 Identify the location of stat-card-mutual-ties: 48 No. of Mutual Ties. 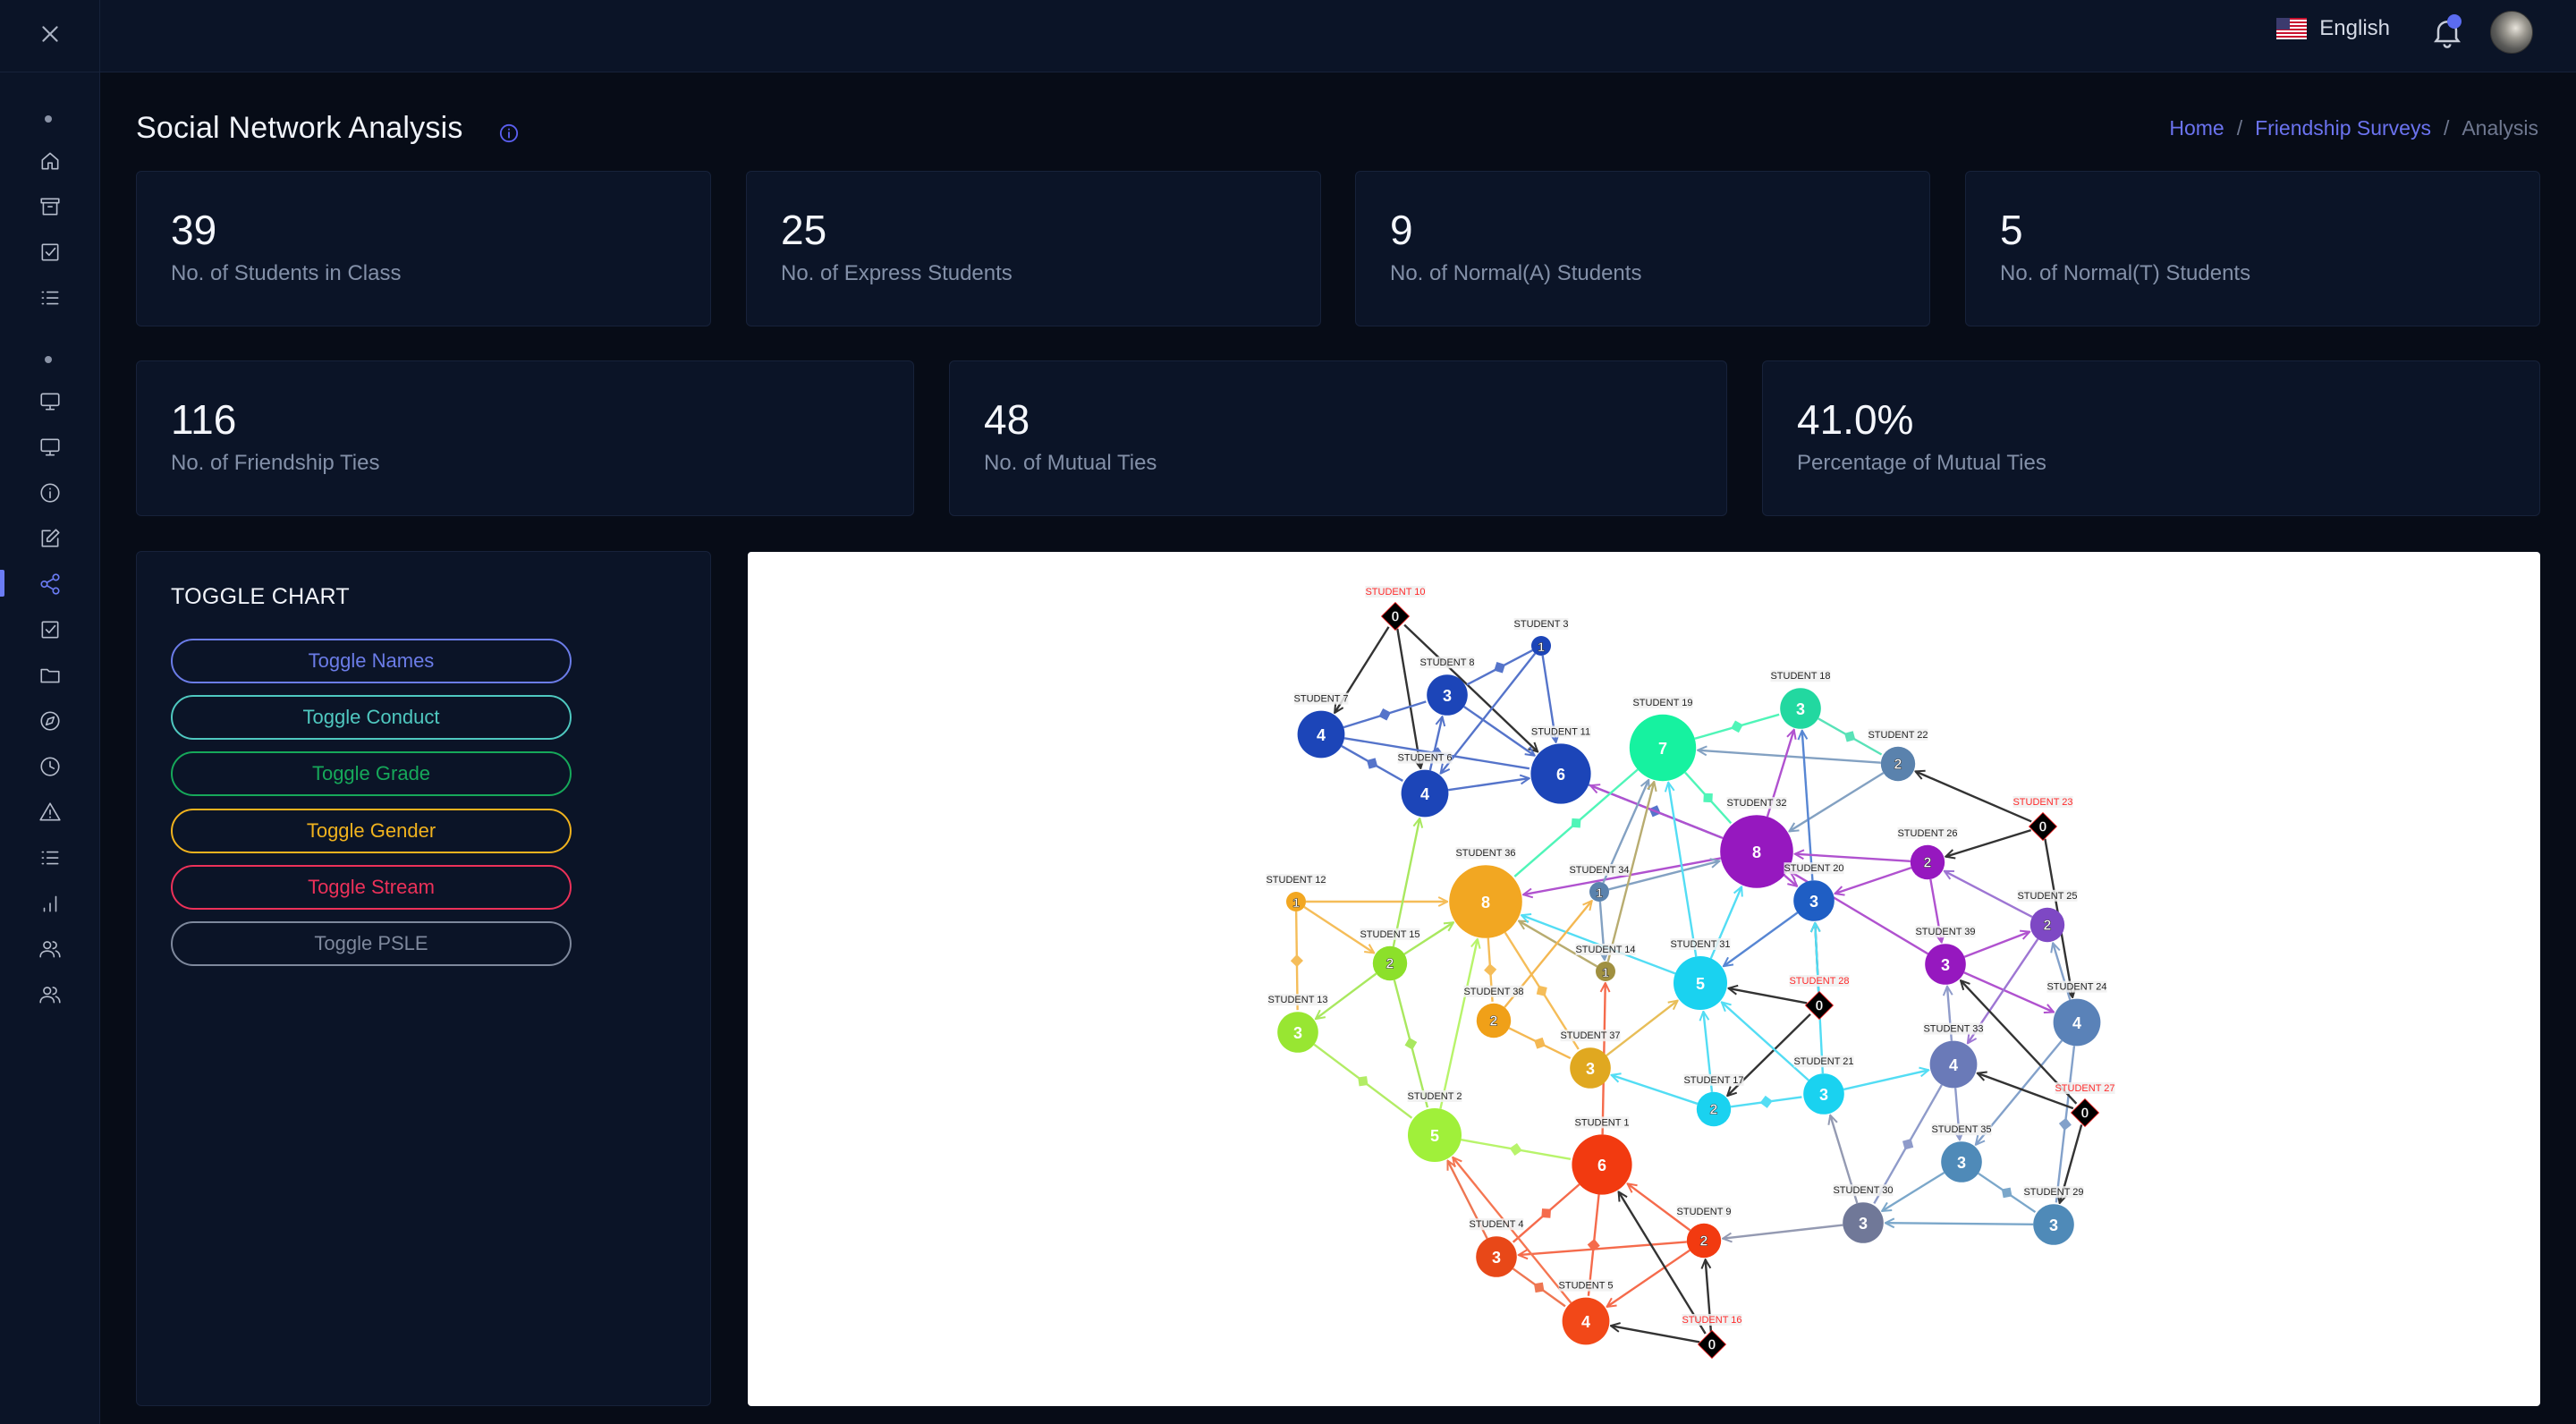
(1338, 438).